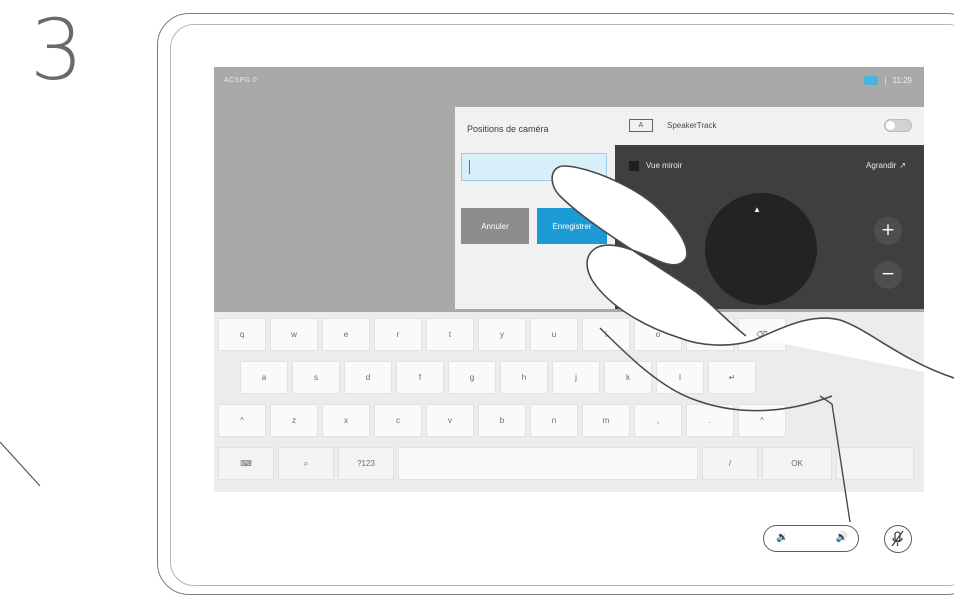 Image resolution: width=954 pixels, height=595 pixels. What do you see at coordinates (782, 537) in the screenshot?
I see `volume-down-icon: 🔉` at bounding box center [782, 537].